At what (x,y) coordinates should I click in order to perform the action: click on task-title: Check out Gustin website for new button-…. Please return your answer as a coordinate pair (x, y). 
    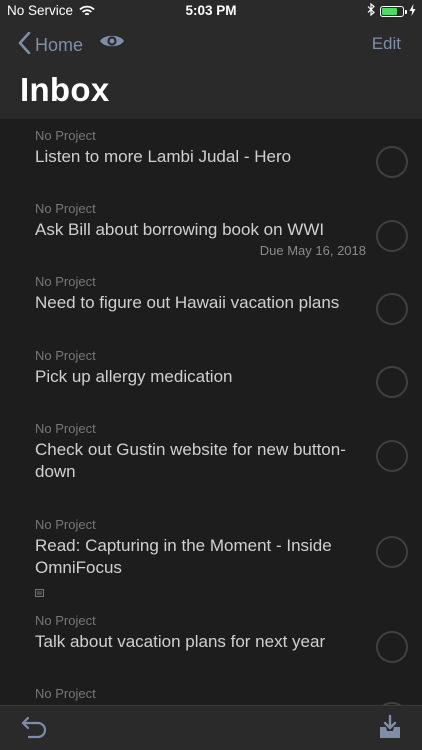
    Looking at the image, I should click on (190, 460).